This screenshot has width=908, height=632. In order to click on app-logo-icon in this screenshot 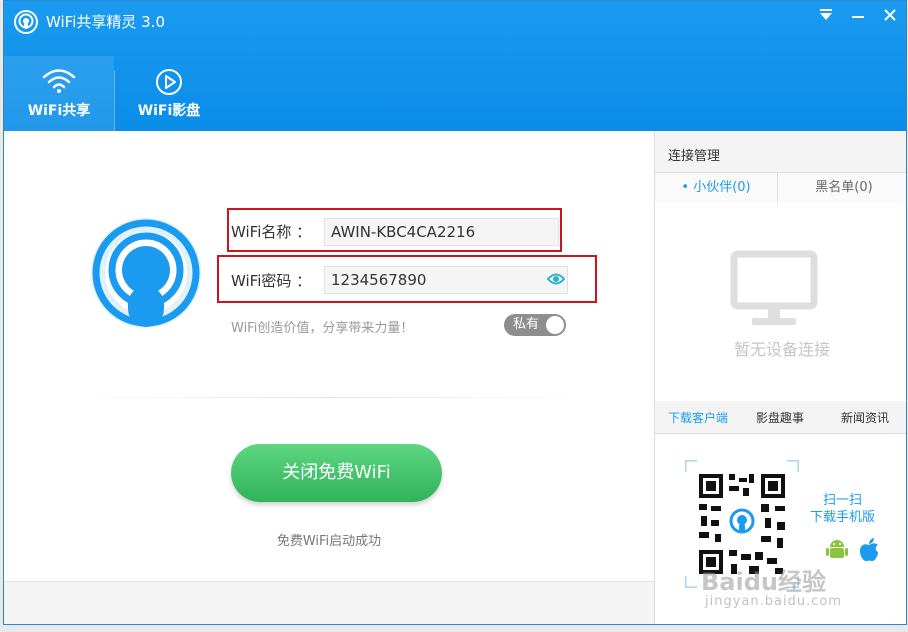, I will do `click(26, 22)`.